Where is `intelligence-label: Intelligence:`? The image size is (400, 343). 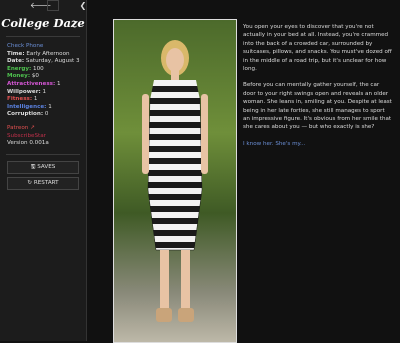 intelligence-label: Intelligence: is located at coordinates (27, 106).